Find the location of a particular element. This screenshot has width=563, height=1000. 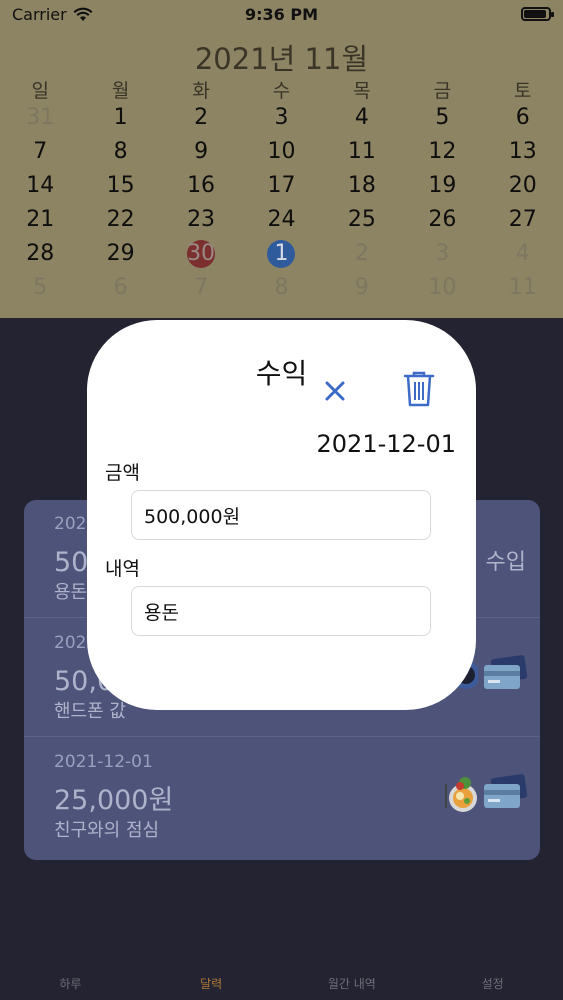

calendar-day: 16 is located at coordinates (201, 186).